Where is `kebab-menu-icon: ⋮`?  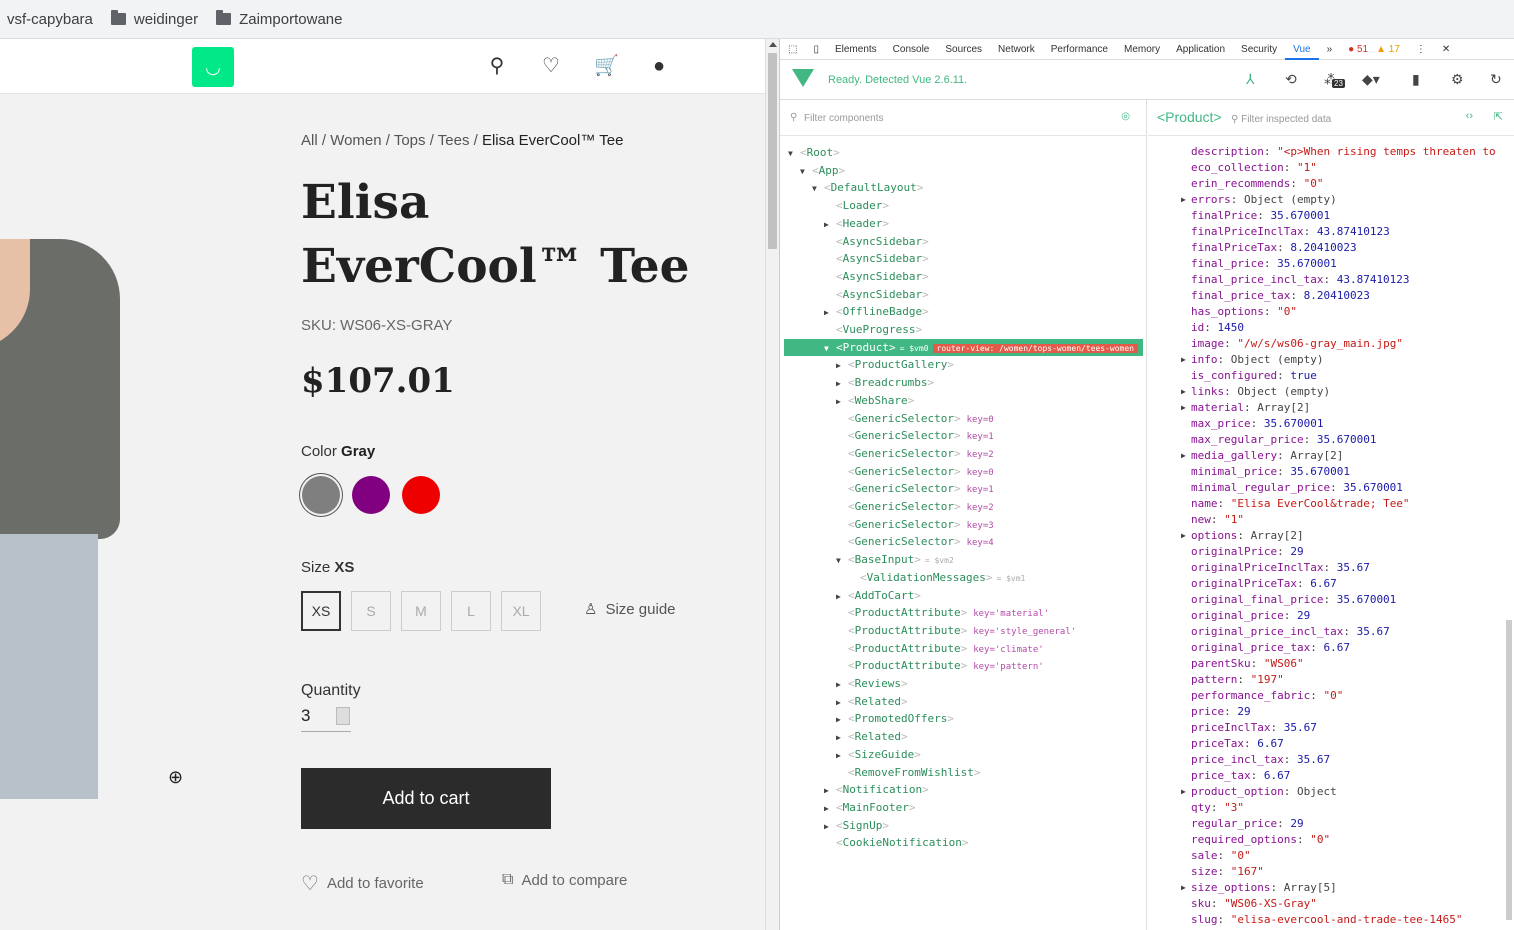 kebab-menu-icon: ⋮ is located at coordinates (1421, 49).